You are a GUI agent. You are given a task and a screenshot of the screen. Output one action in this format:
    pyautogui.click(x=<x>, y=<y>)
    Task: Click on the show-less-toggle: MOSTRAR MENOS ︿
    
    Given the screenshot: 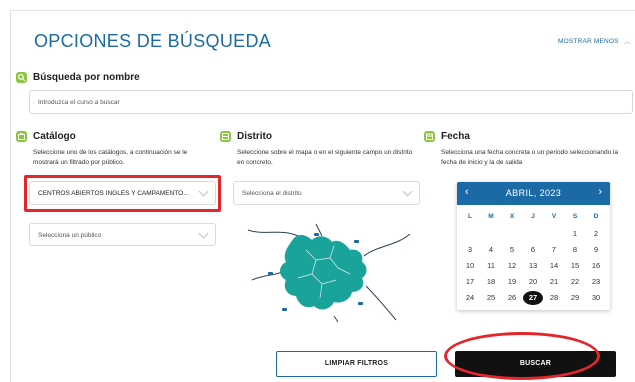 What is the action you would take?
    pyautogui.click(x=594, y=41)
    